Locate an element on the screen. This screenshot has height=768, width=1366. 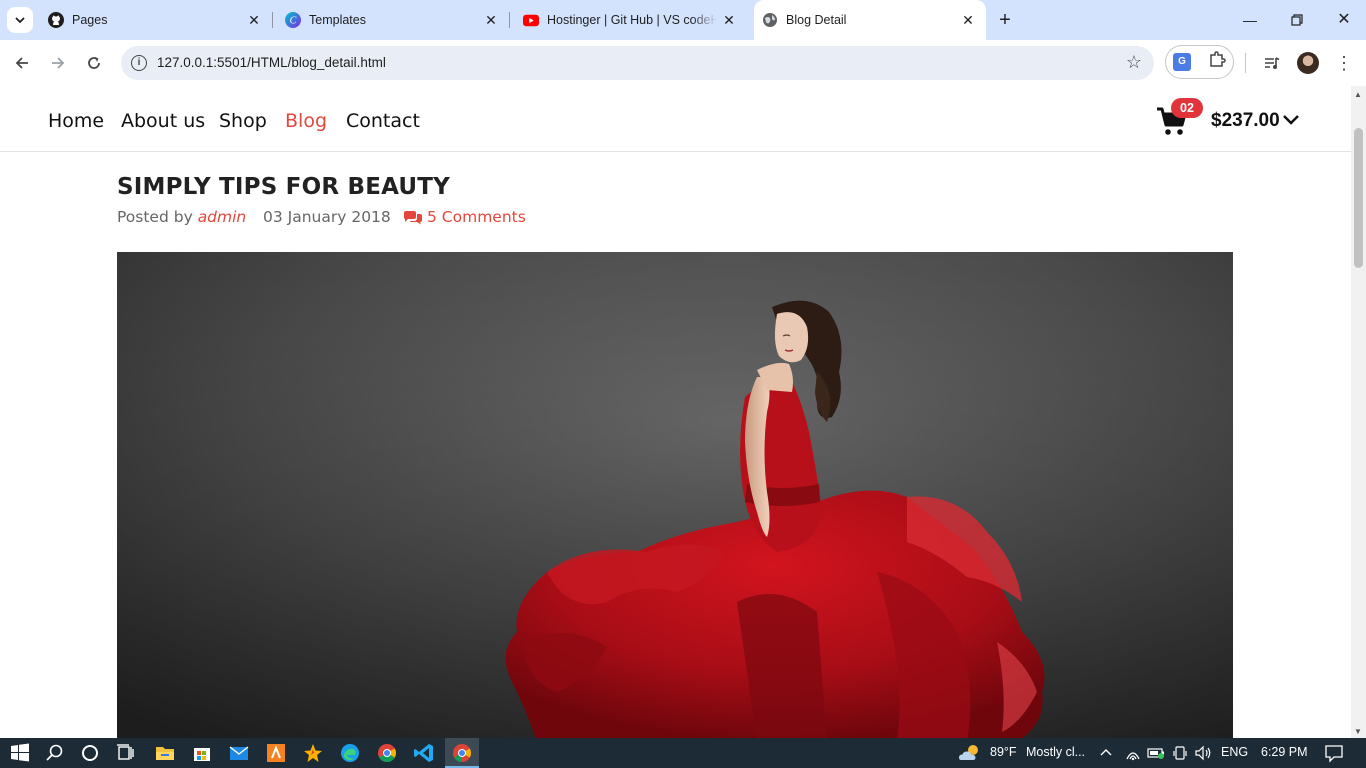
nav-link-about-us: About us is located at coordinates (163, 121).